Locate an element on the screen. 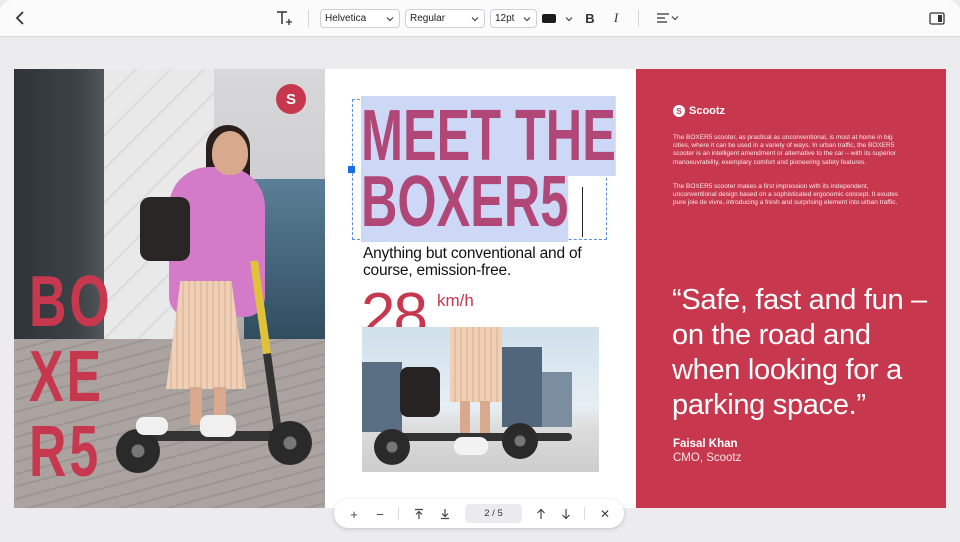  arrow-up-icon is located at coordinates (541, 513).